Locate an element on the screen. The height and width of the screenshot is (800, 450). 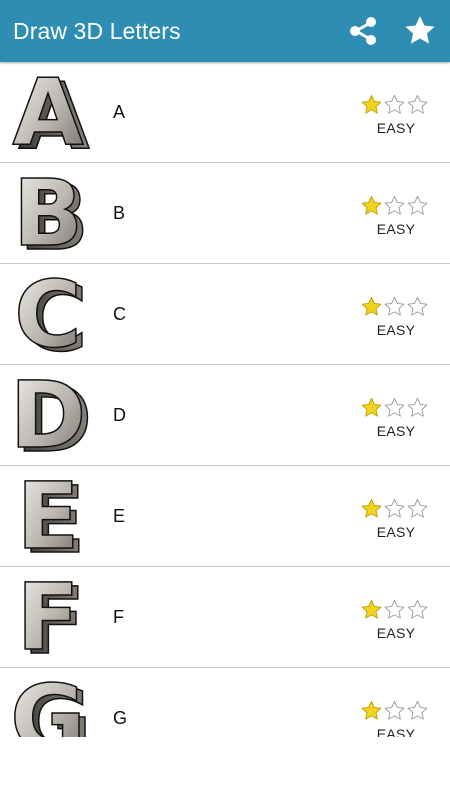
list-item: F F F EASY is located at coordinates (225, 617).